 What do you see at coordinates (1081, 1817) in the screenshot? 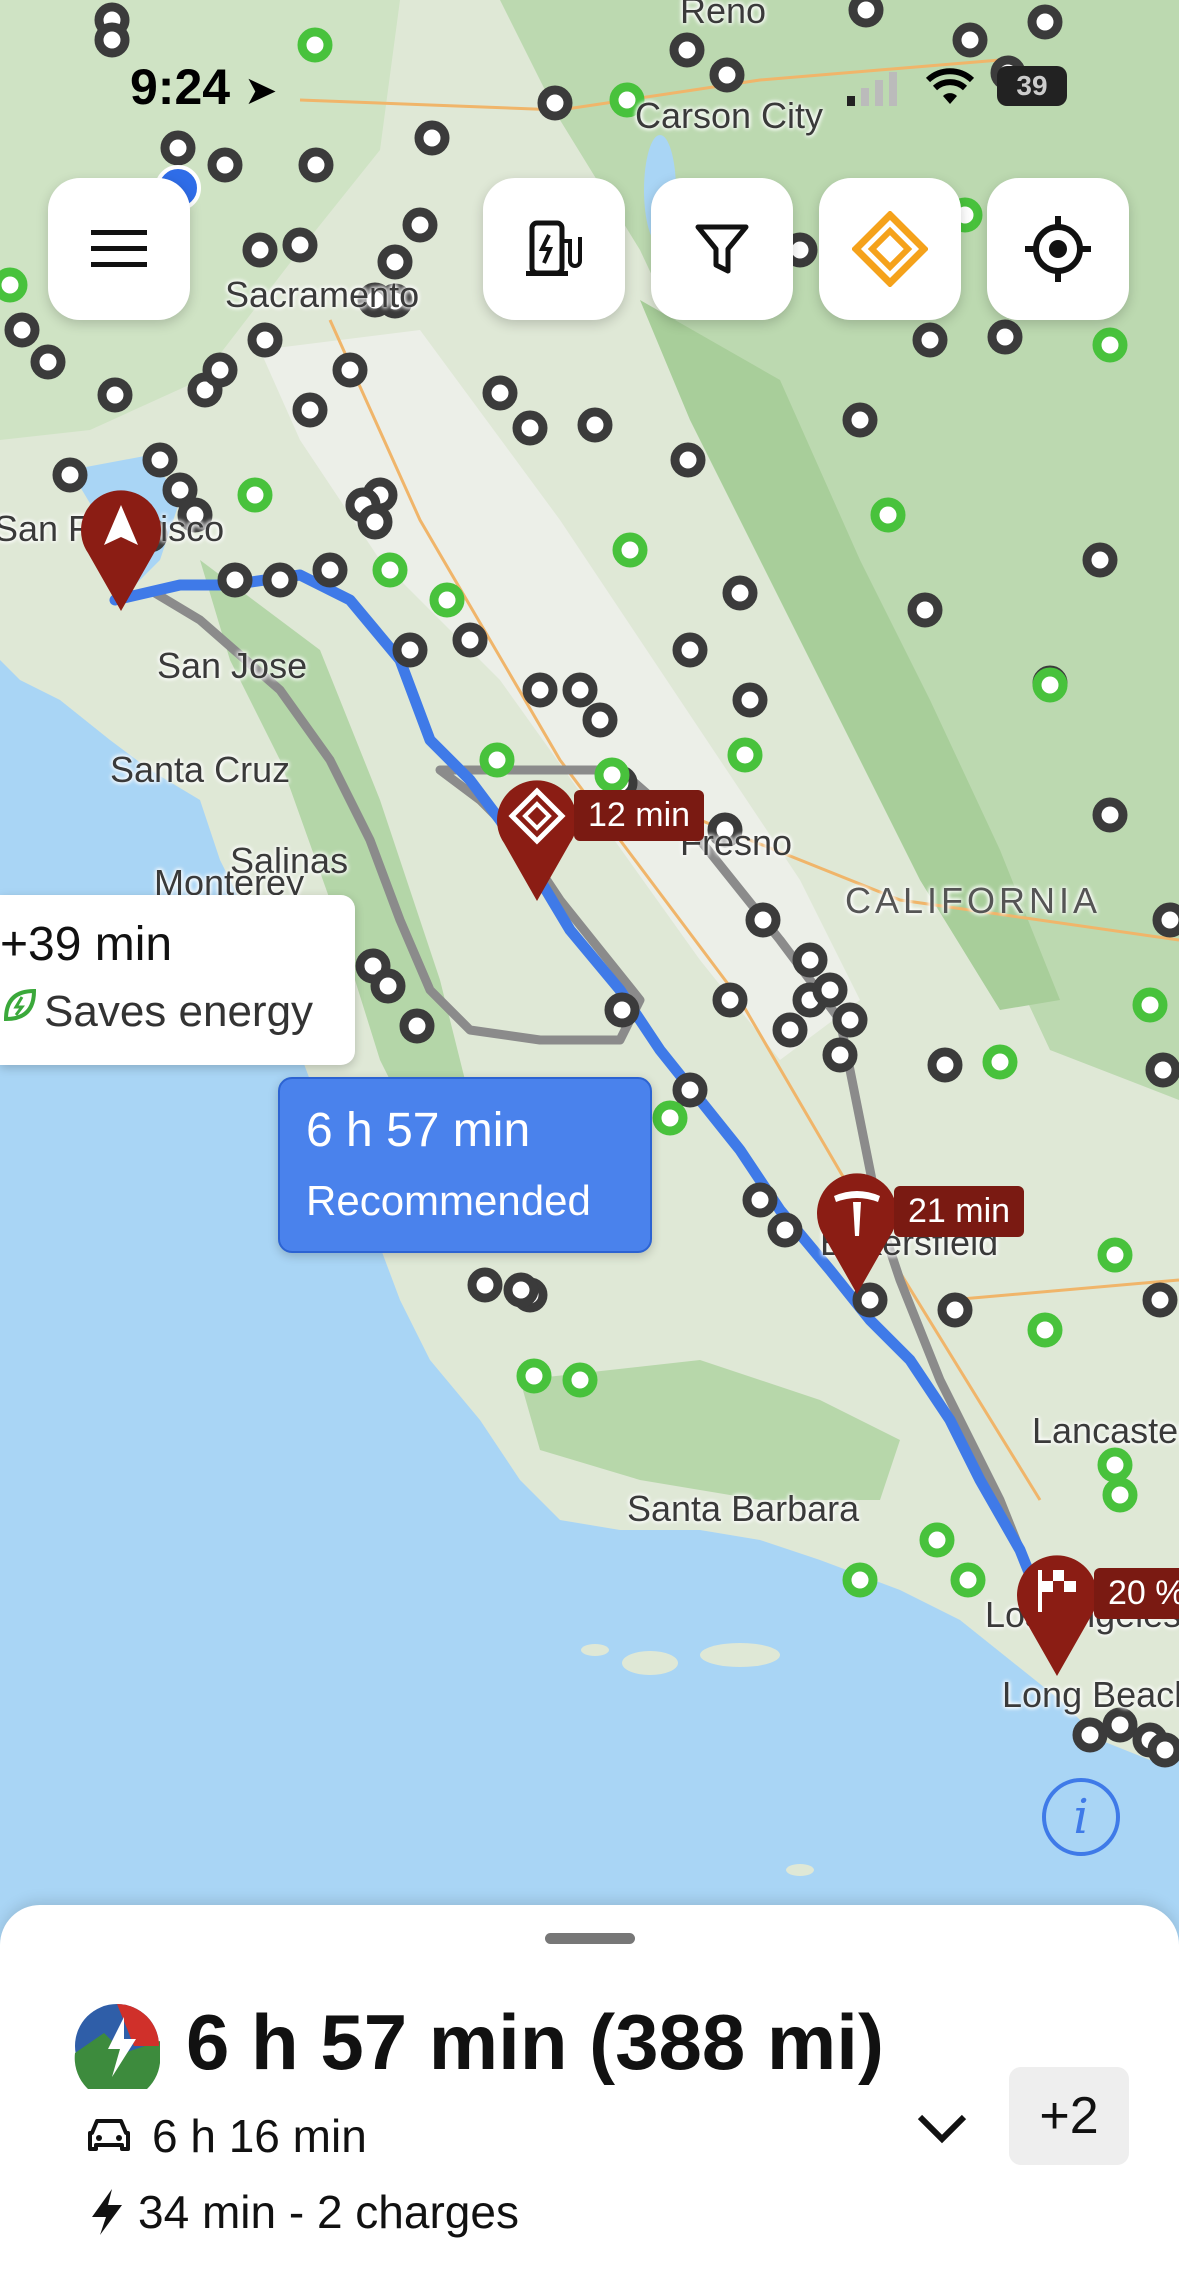
I see `info-button: i` at bounding box center [1081, 1817].